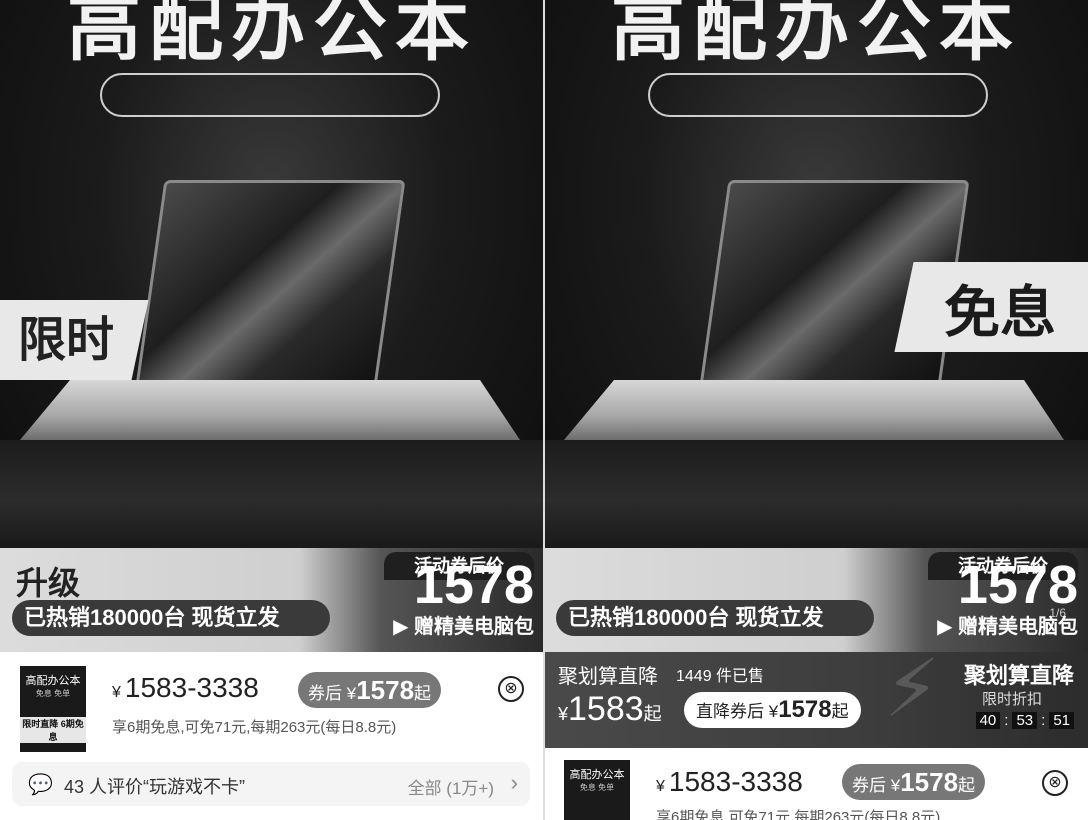  I want to click on juhuasuan-brand: 聚划算直降, so click(1018, 675).